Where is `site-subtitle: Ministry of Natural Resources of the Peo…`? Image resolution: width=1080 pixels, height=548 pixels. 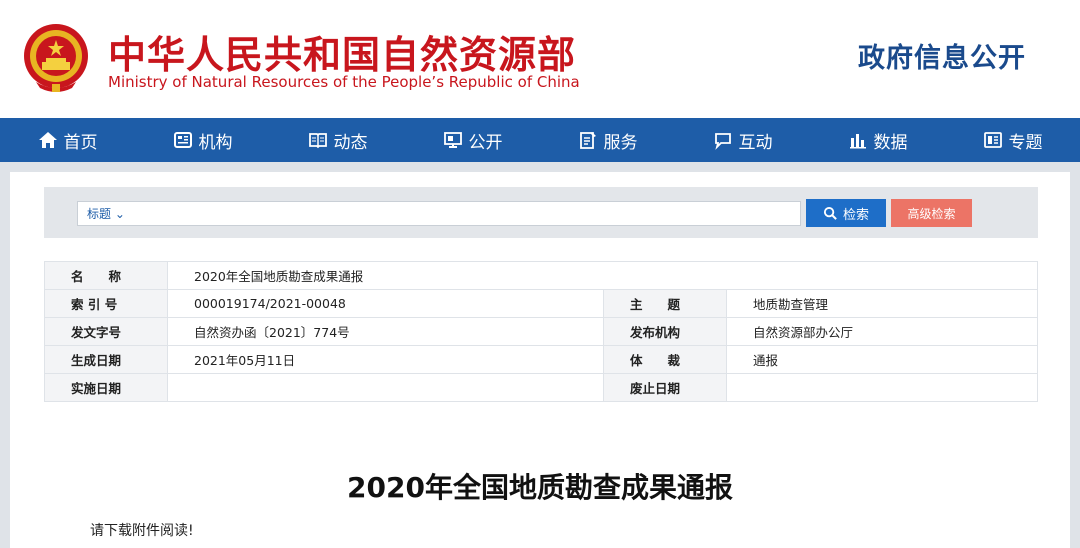
site-subtitle: Ministry of Natural Resources of the Peo… is located at coordinates (344, 82).